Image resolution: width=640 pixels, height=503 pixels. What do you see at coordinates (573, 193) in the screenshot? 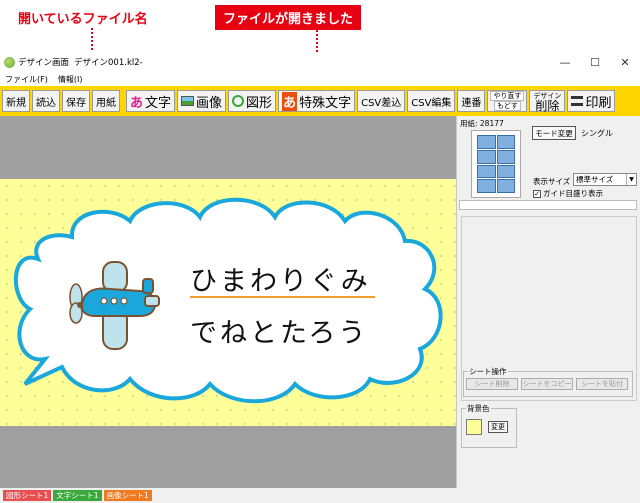
I see `guide-label: ガイド目盛り表示` at bounding box center [573, 193].